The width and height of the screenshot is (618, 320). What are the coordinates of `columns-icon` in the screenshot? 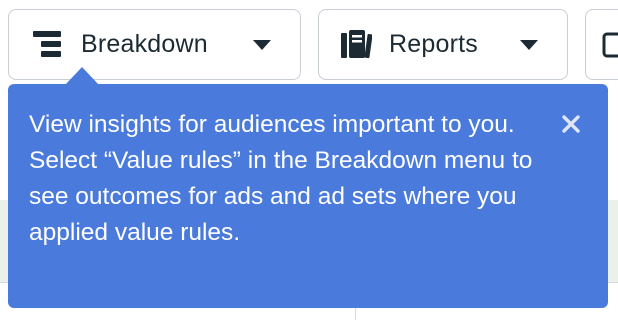 It's located at (607, 45).